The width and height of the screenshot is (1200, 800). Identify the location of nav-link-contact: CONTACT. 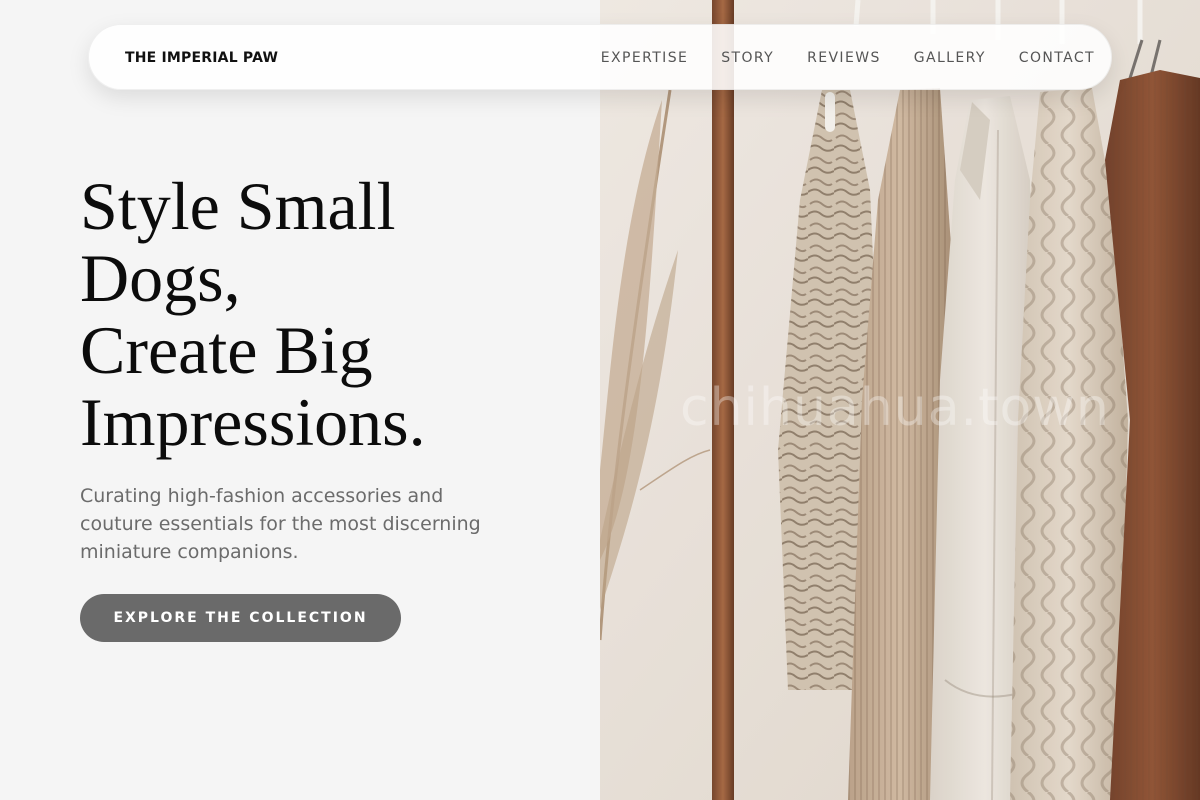
(1057, 58).